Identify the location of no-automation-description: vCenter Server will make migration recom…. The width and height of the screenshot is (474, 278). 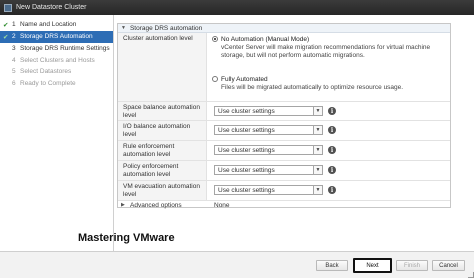
(326, 51).